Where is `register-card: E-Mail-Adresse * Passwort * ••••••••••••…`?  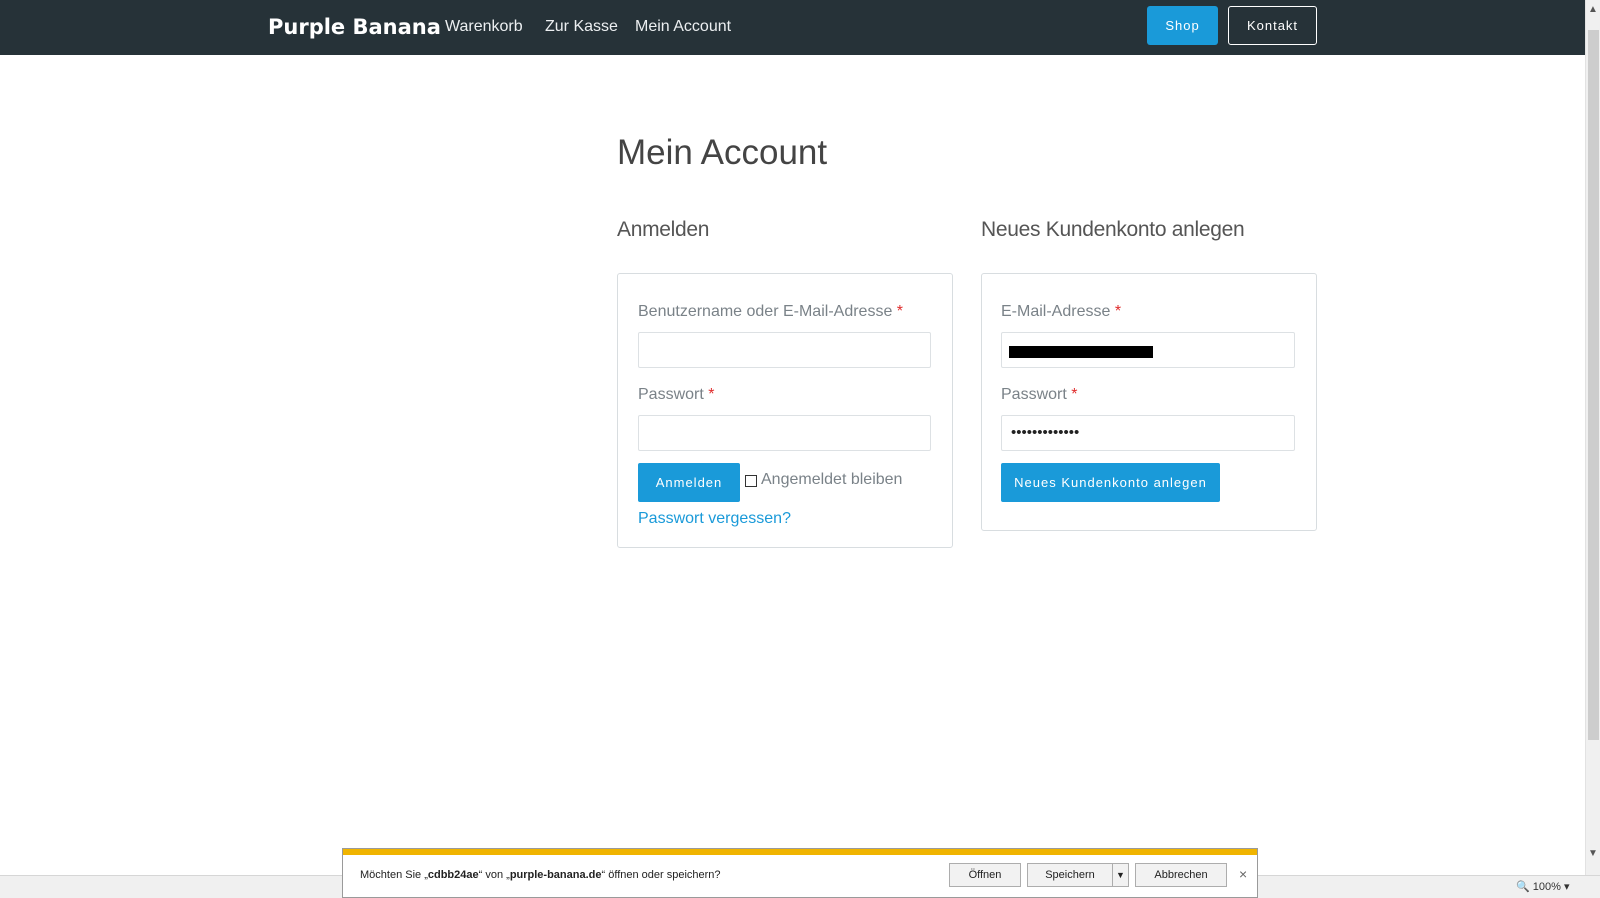
register-card: E-Mail-Adresse * Passwort * ••••••••••••… is located at coordinates (1149, 402).